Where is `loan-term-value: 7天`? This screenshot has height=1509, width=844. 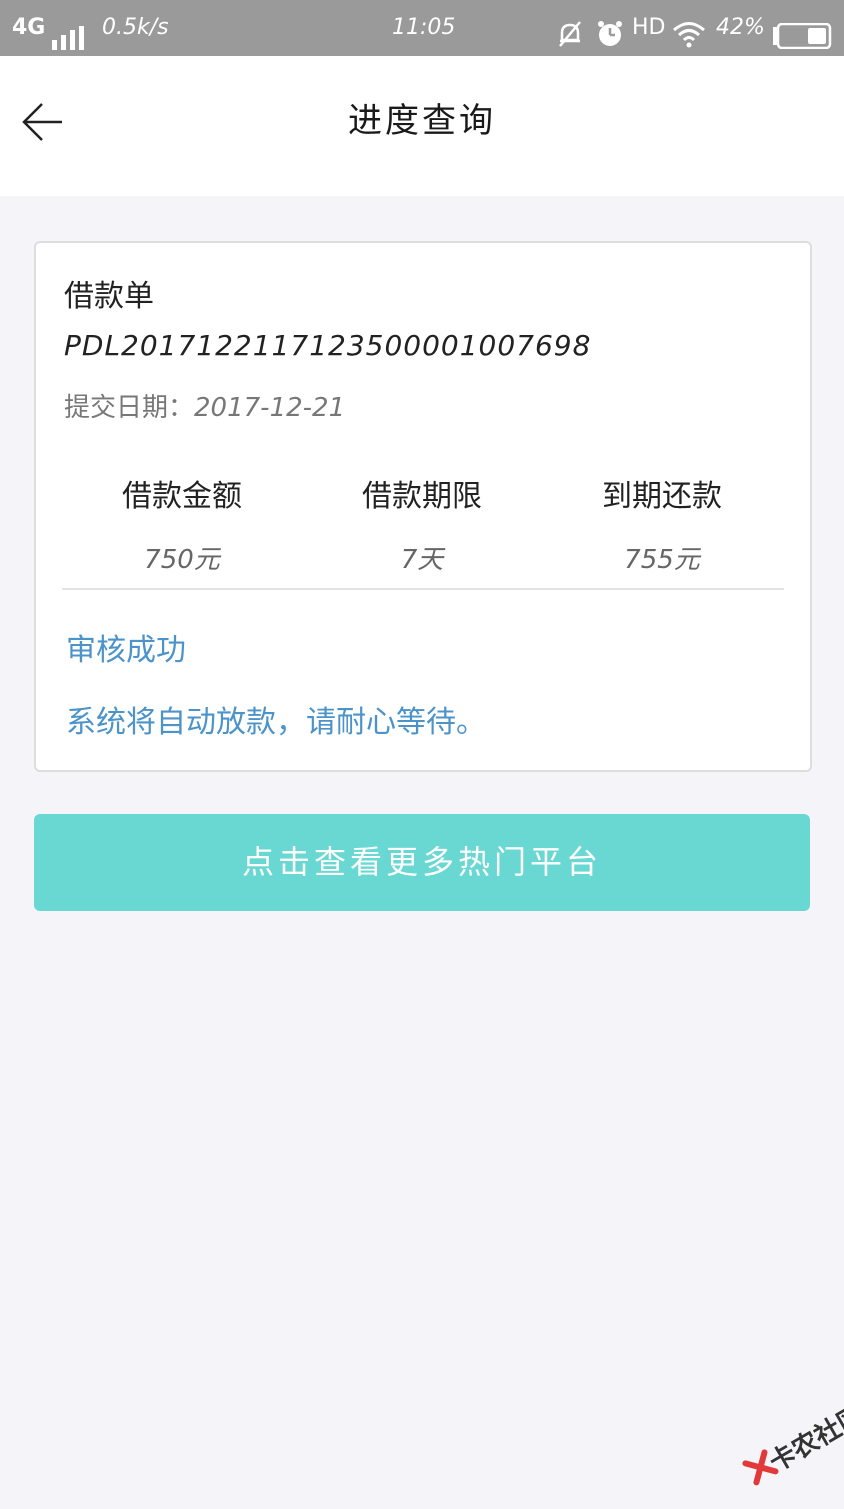 loan-term-value: 7天 is located at coordinates (422, 560).